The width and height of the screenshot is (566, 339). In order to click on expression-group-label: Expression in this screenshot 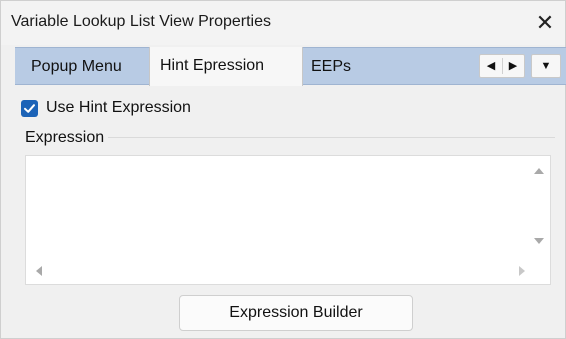, I will do `click(67, 138)`.